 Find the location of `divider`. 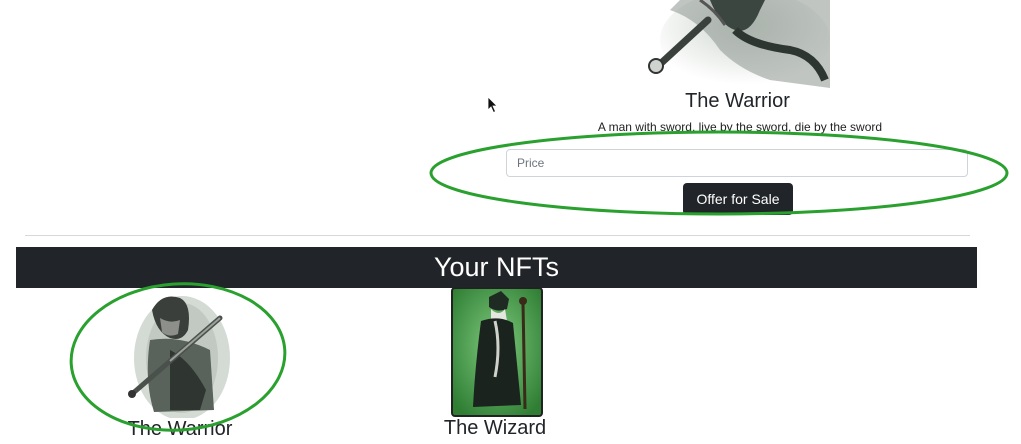

divider is located at coordinates (497, 235).